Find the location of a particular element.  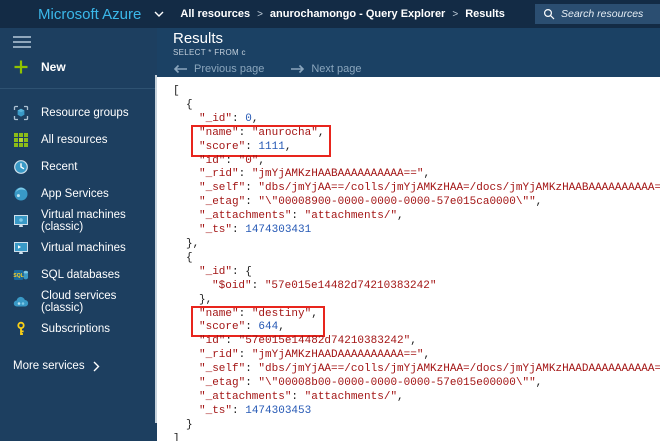

recent-icon is located at coordinates (21, 166).